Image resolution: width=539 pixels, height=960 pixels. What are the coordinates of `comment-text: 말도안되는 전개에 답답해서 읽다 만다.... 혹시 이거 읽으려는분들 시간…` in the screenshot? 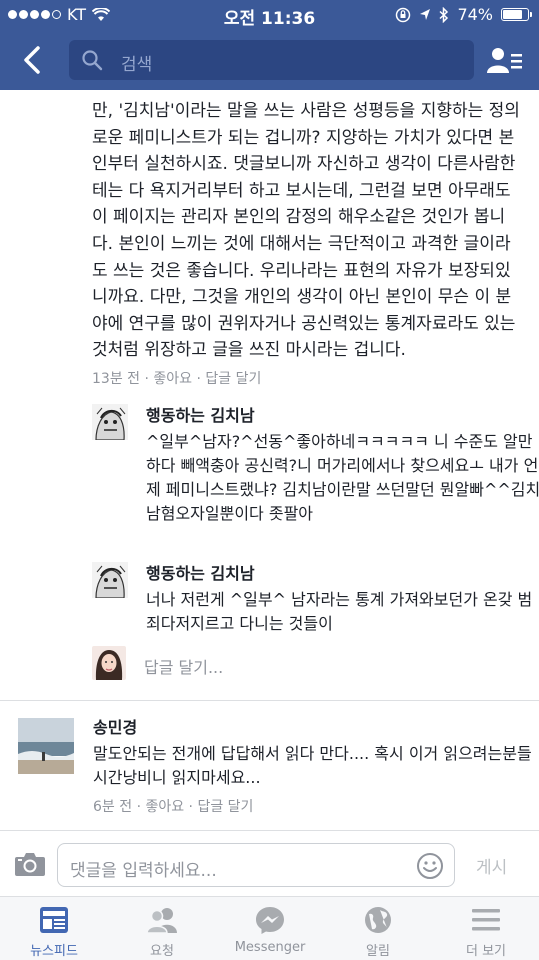 It's located at (312, 765).